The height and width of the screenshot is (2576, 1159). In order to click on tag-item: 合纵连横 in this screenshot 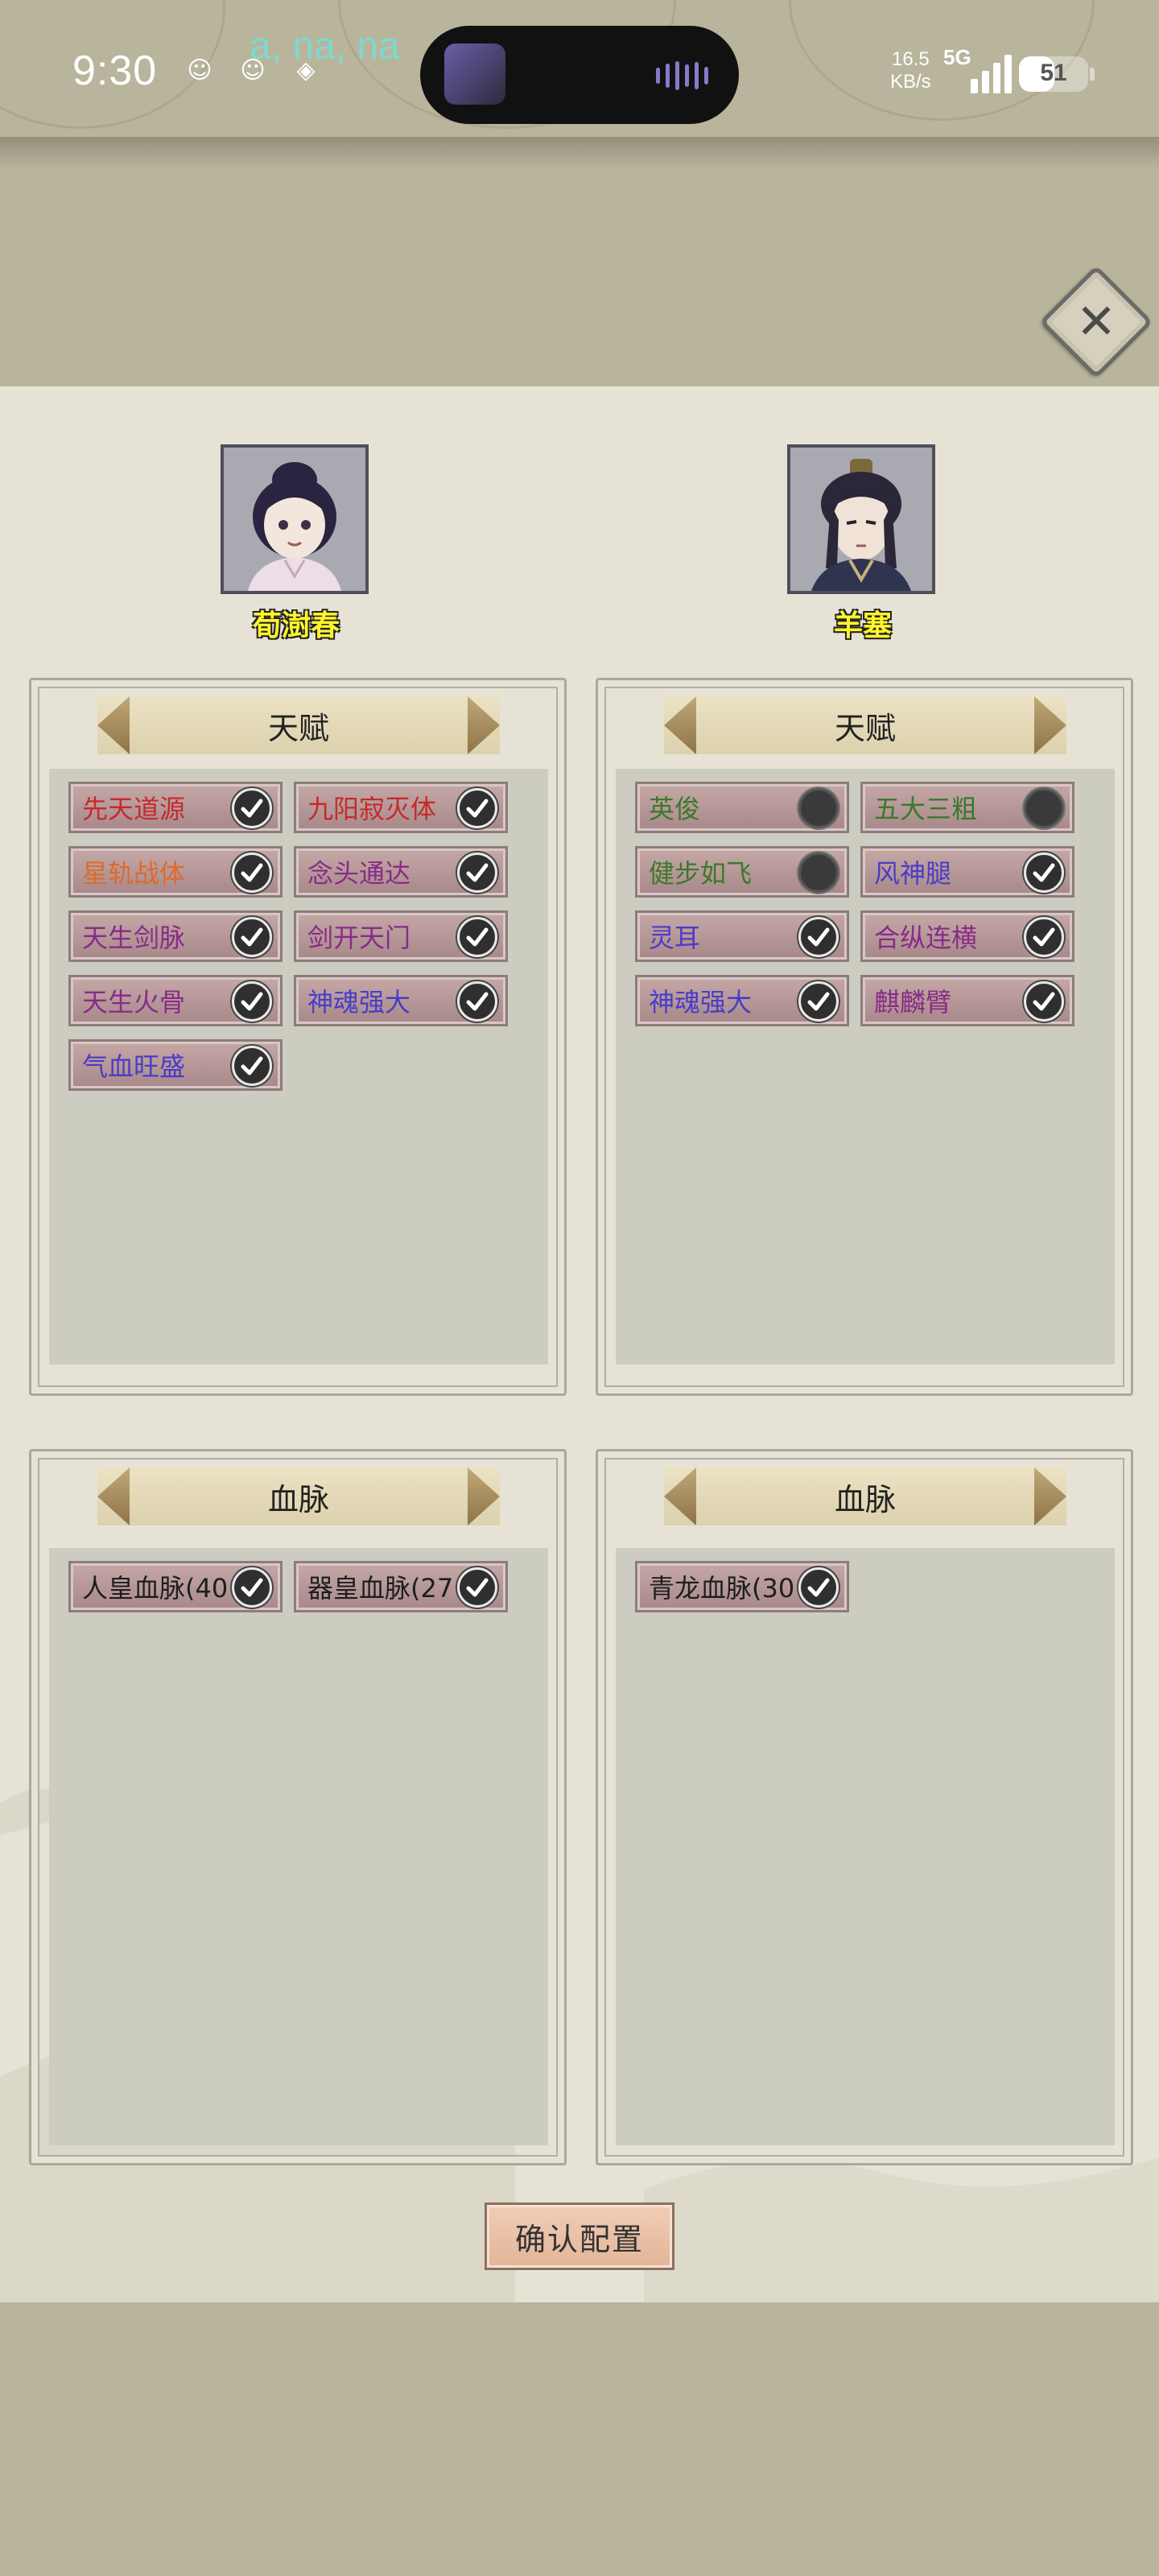, I will do `click(967, 936)`.